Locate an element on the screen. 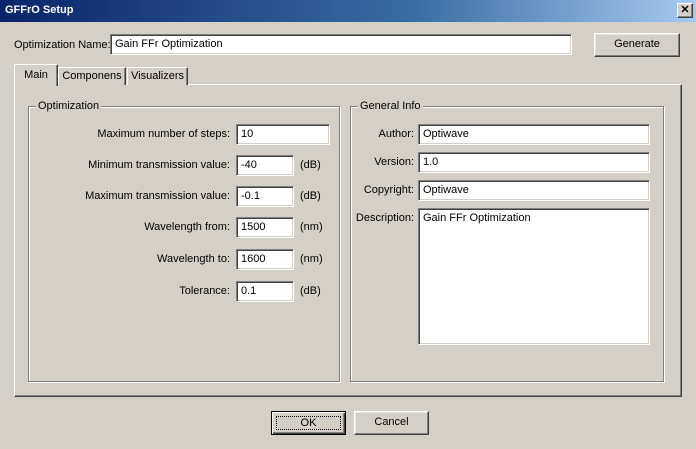 The image size is (696, 449). wavelength-to-unit: (nm) is located at coordinates (311, 259).